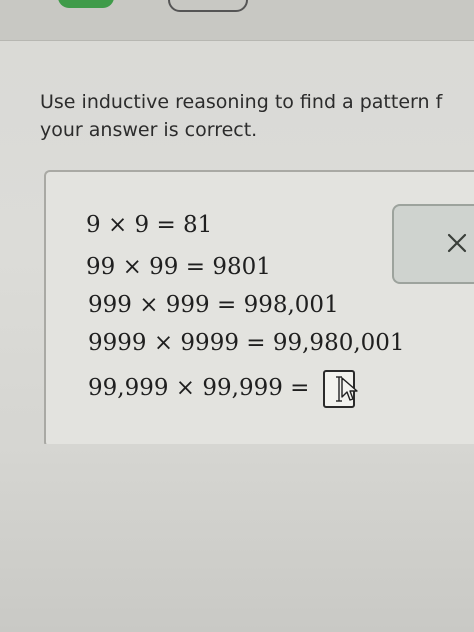  I want to click on close-icon, so click(457, 243).